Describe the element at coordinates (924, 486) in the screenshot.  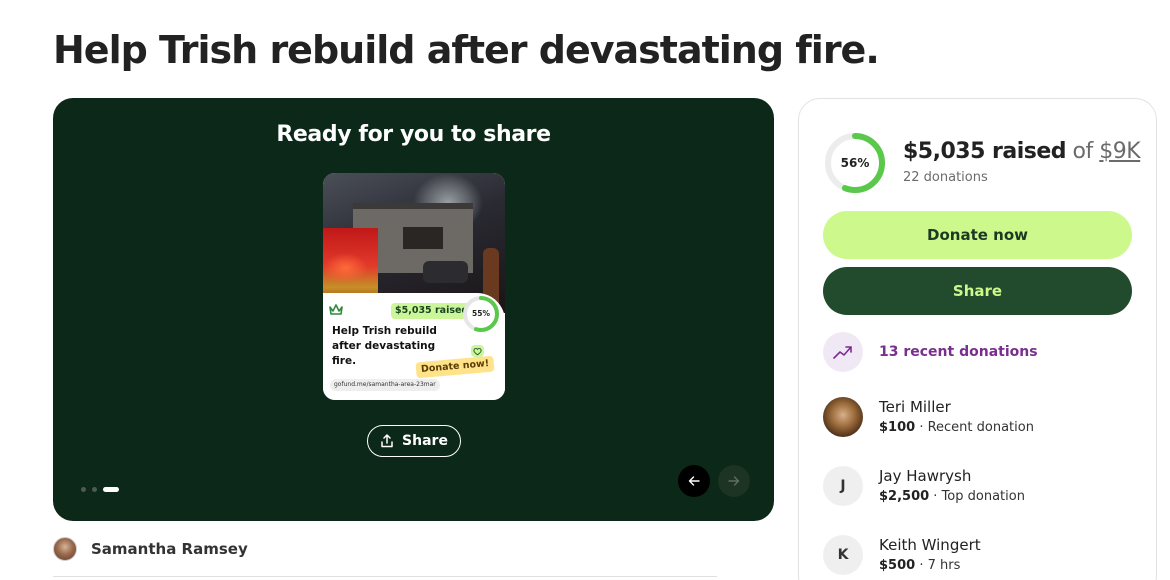
I see `donor-item: J Jay Hawrysh $2,500 · Top donation` at that location.